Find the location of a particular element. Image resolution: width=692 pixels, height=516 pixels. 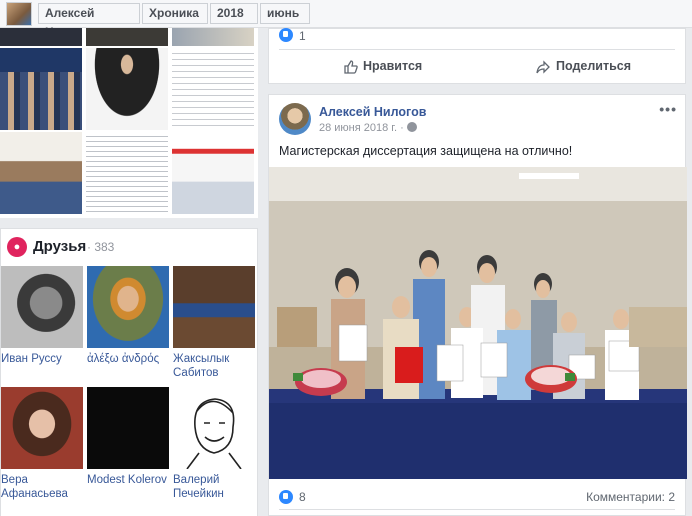

month-dropdown: июнь is located at coordinates (285, 19).